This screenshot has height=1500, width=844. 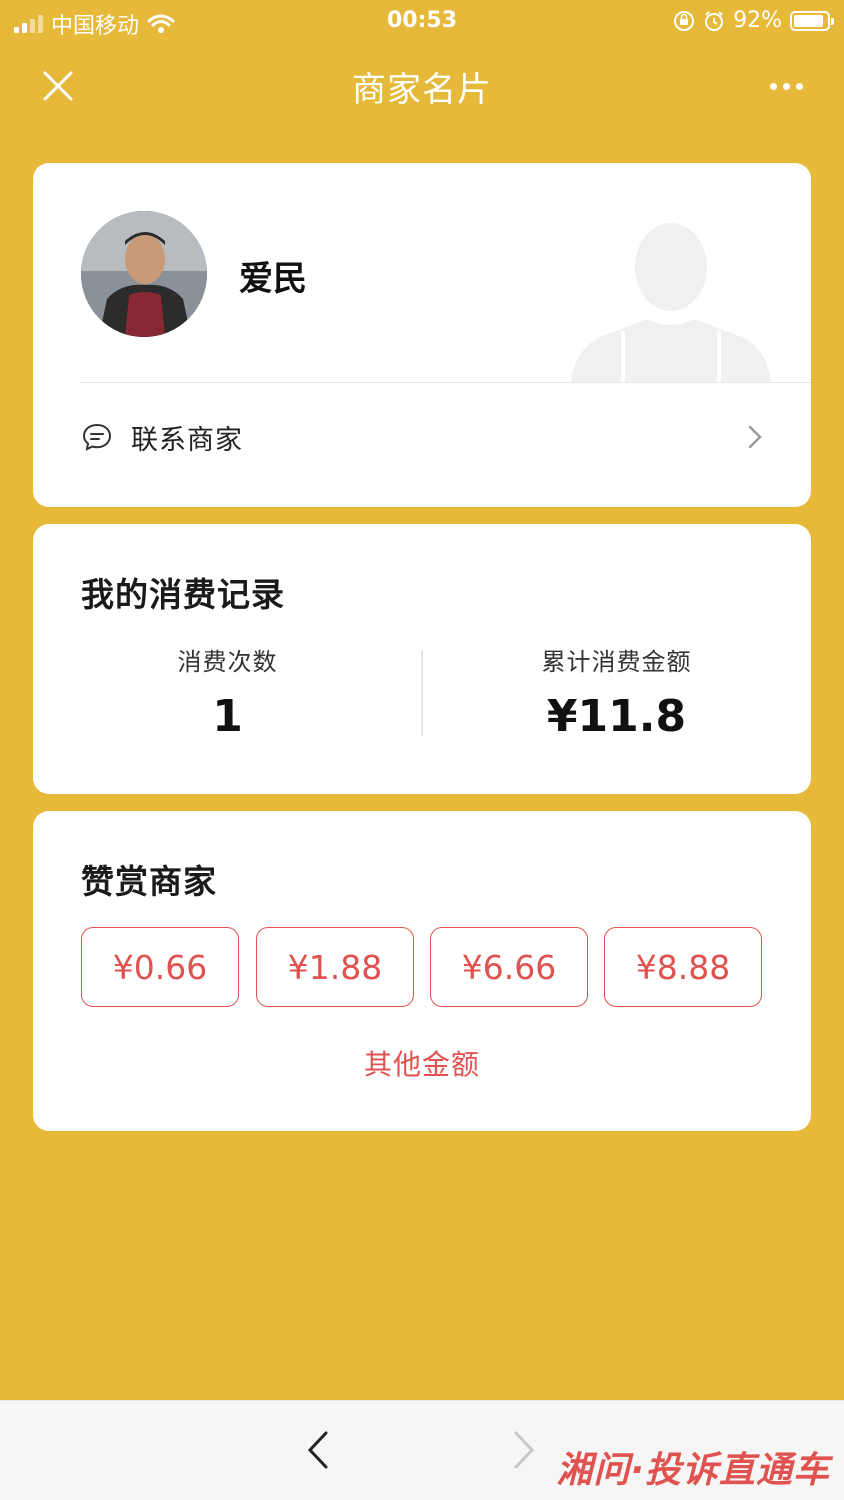 What do you see at coordinates (671, 303) in the screenshot?
I see `silhouette-watermark-icon` at bounding box center [671, 303].